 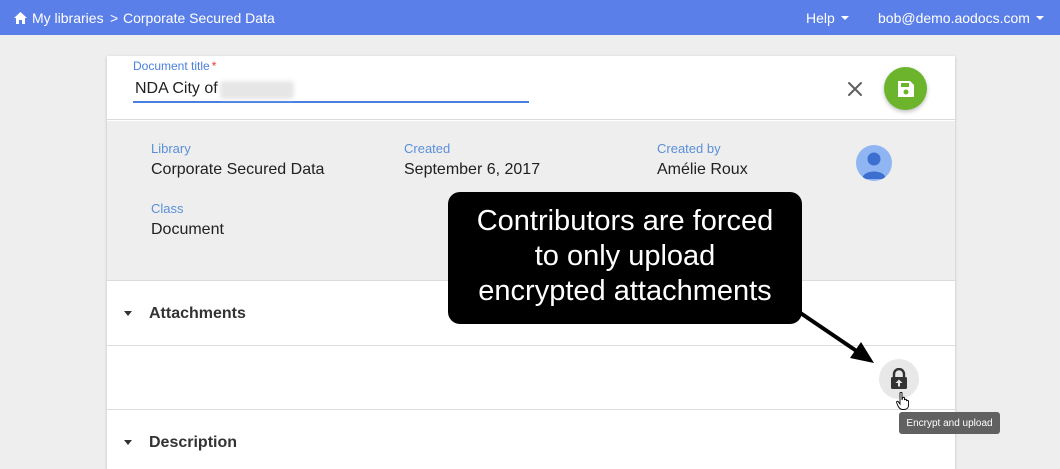 What do you see at coordinates (68, 17) in the screenshot?
I see `breadcrumb-home-label: My libraries` at bounding box center [68, 17].